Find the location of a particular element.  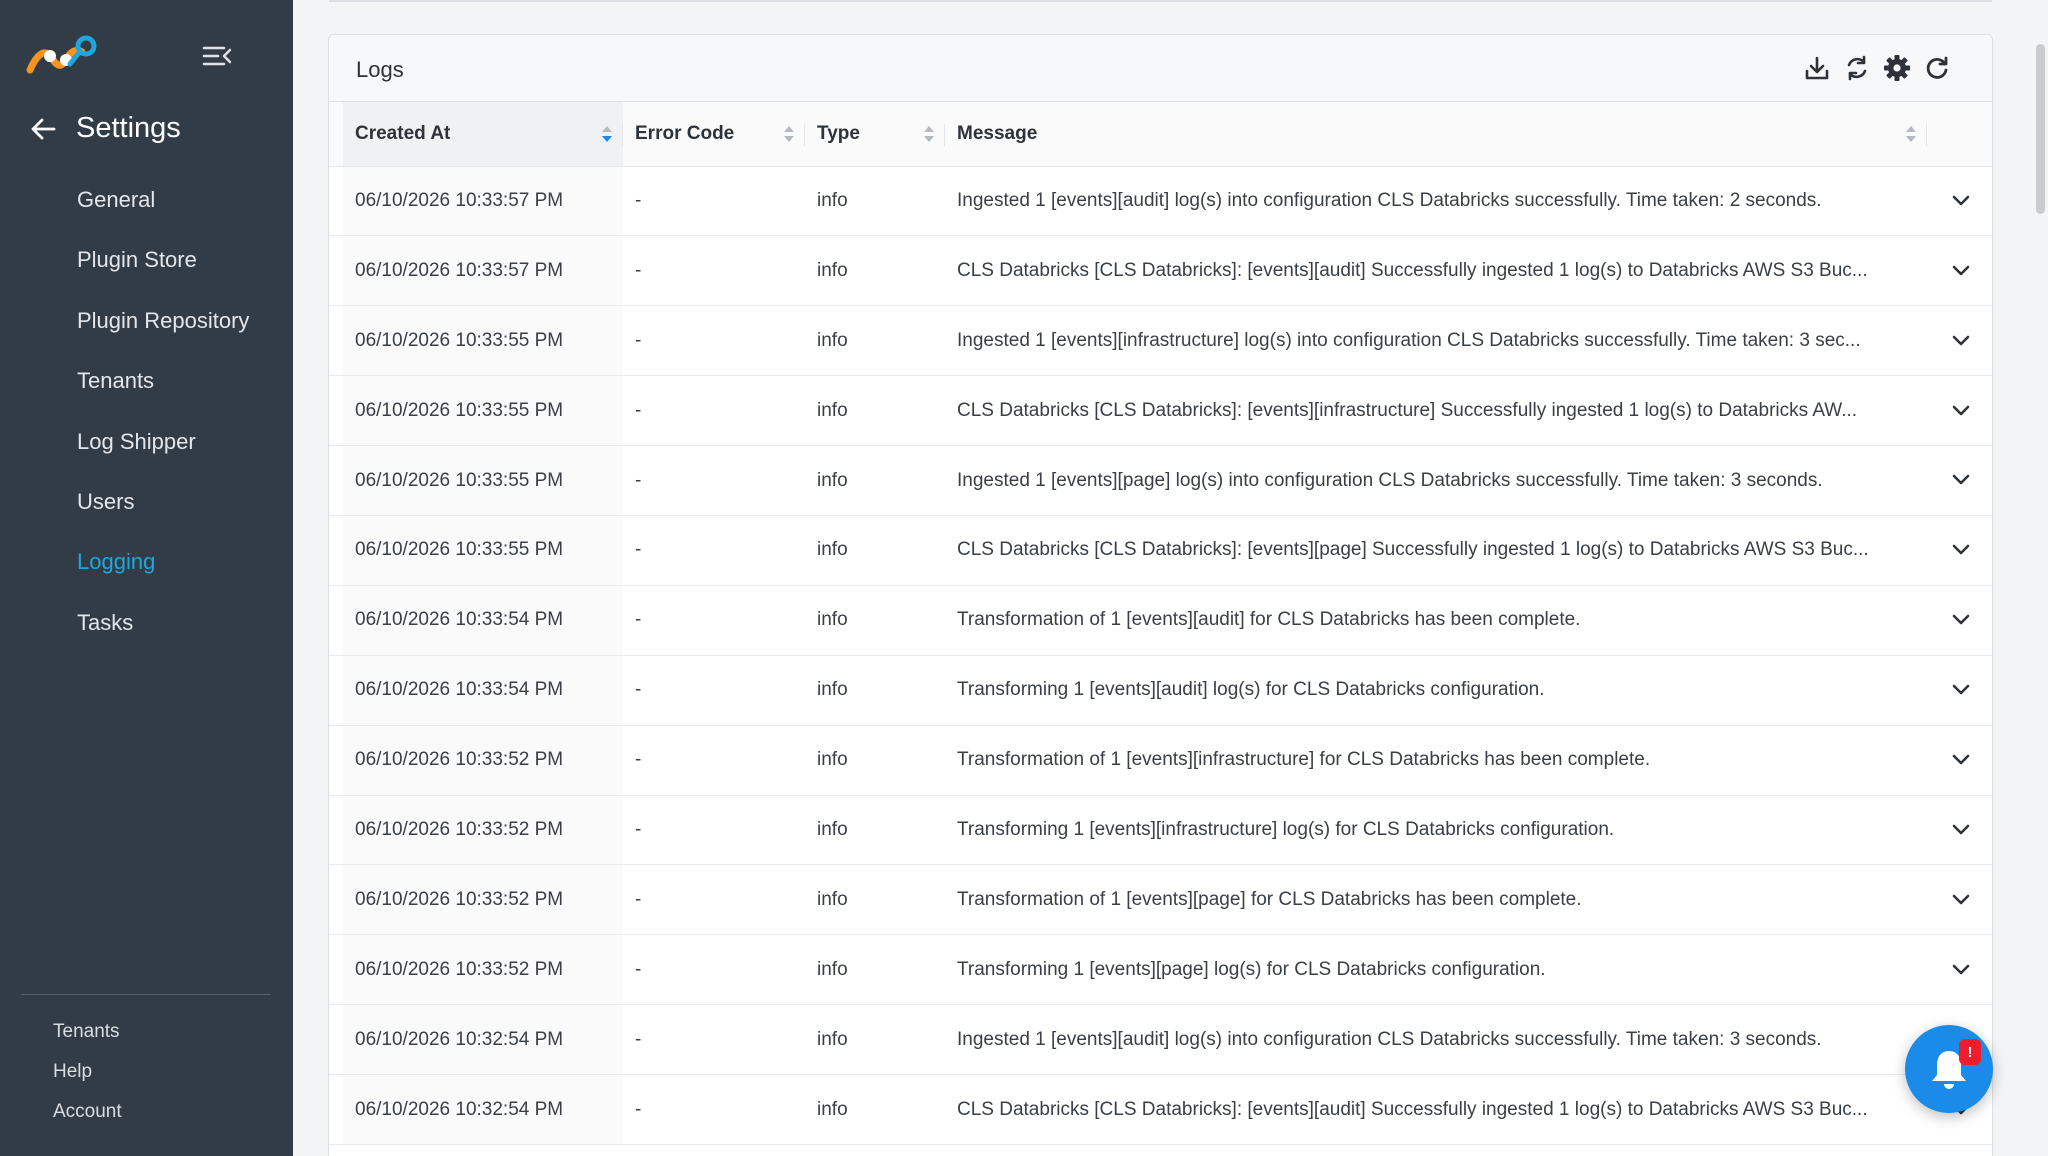

auto-refresh-button is located at coordinates (1857, 68).